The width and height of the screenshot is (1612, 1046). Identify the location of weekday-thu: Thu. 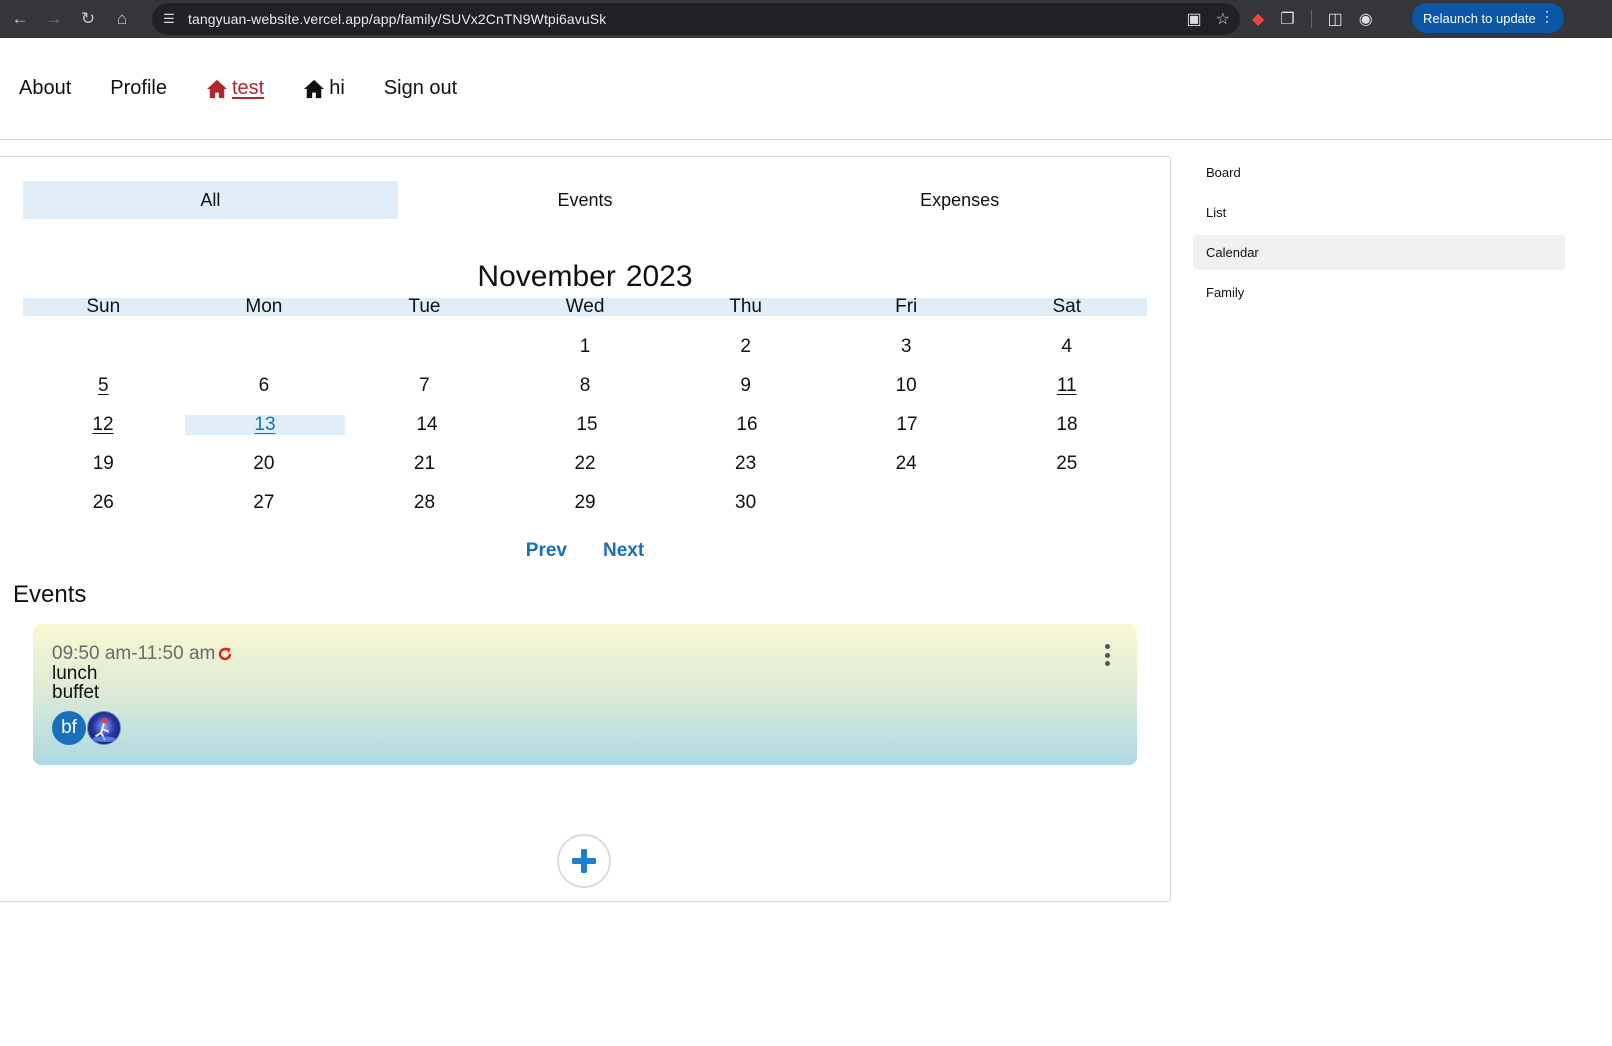
(745, 306).